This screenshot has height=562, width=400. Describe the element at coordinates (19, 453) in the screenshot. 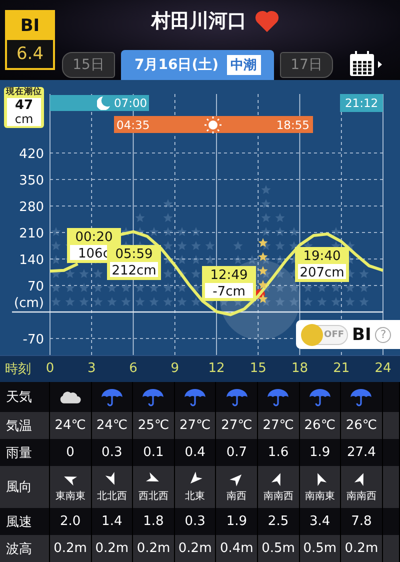

I see `row-label: 雨量` at that location.